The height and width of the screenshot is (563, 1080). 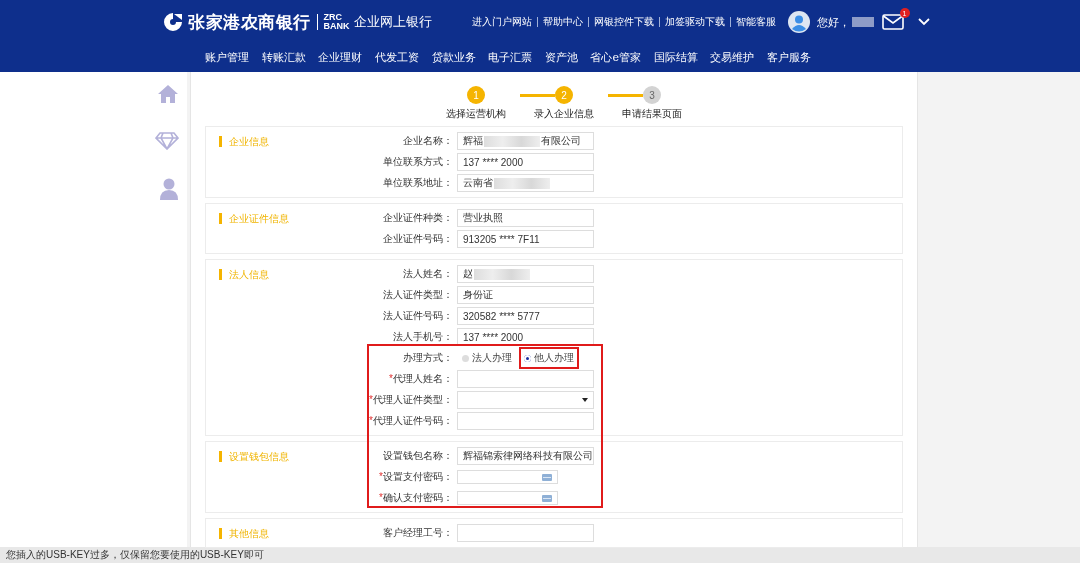 What do you see at coordinates (562, 22) in the screenshot?
I see `header-link: 帮助中心` at bounding box center [562, 22].